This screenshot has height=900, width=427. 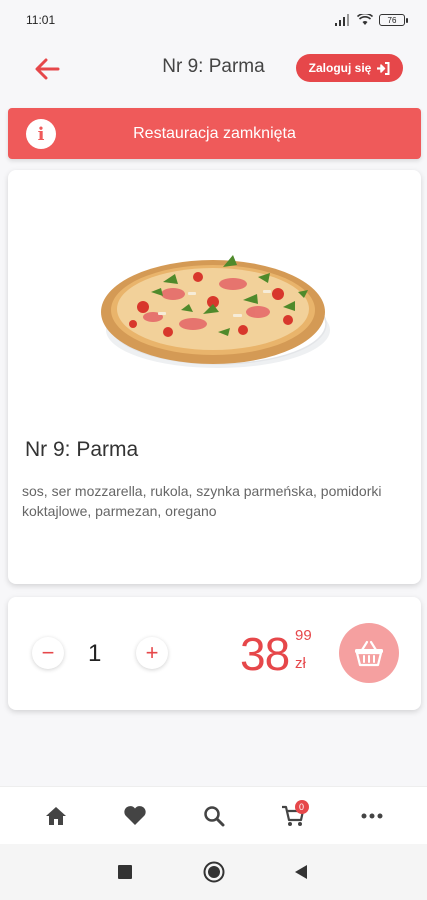 I want to click on bottom-navigation: 0, so click(x=213, y=815).